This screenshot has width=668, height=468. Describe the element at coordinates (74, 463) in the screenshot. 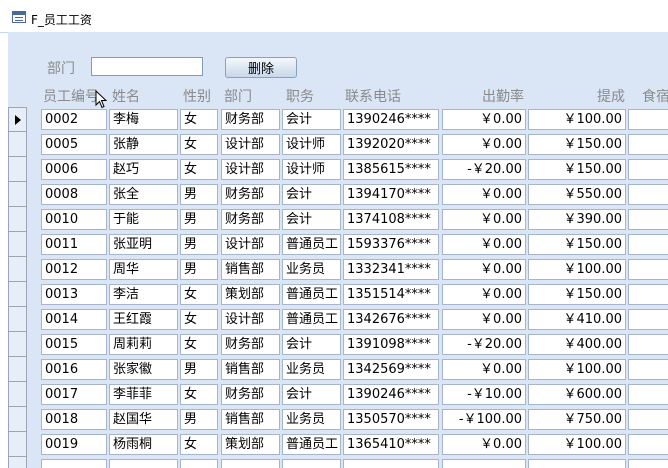

I see `emp-id-field` at that location.